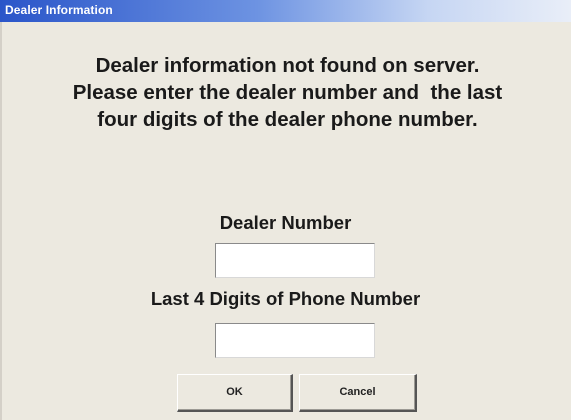 The width and height of the screenshot is (571, 420). I want to click on window-title: Dealer Information, so click(59, 10).